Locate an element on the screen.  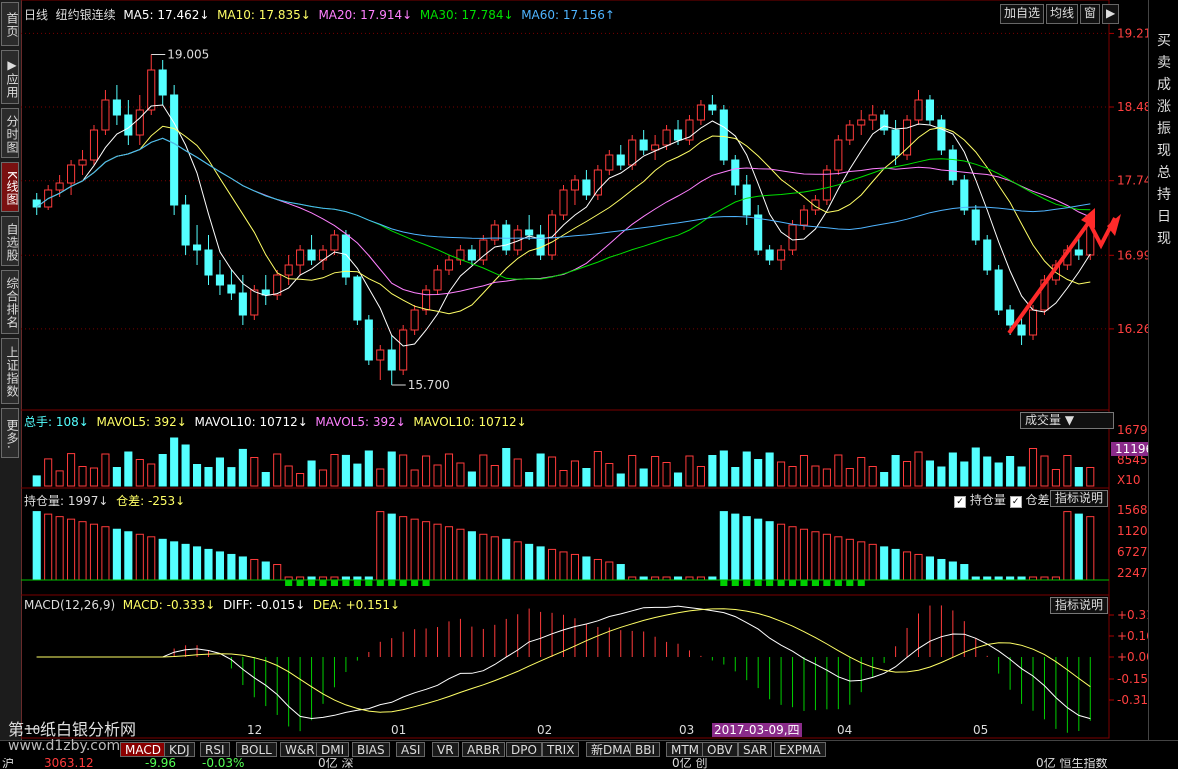
sidebar-more: 更多. is located at coordinates (10, 433).